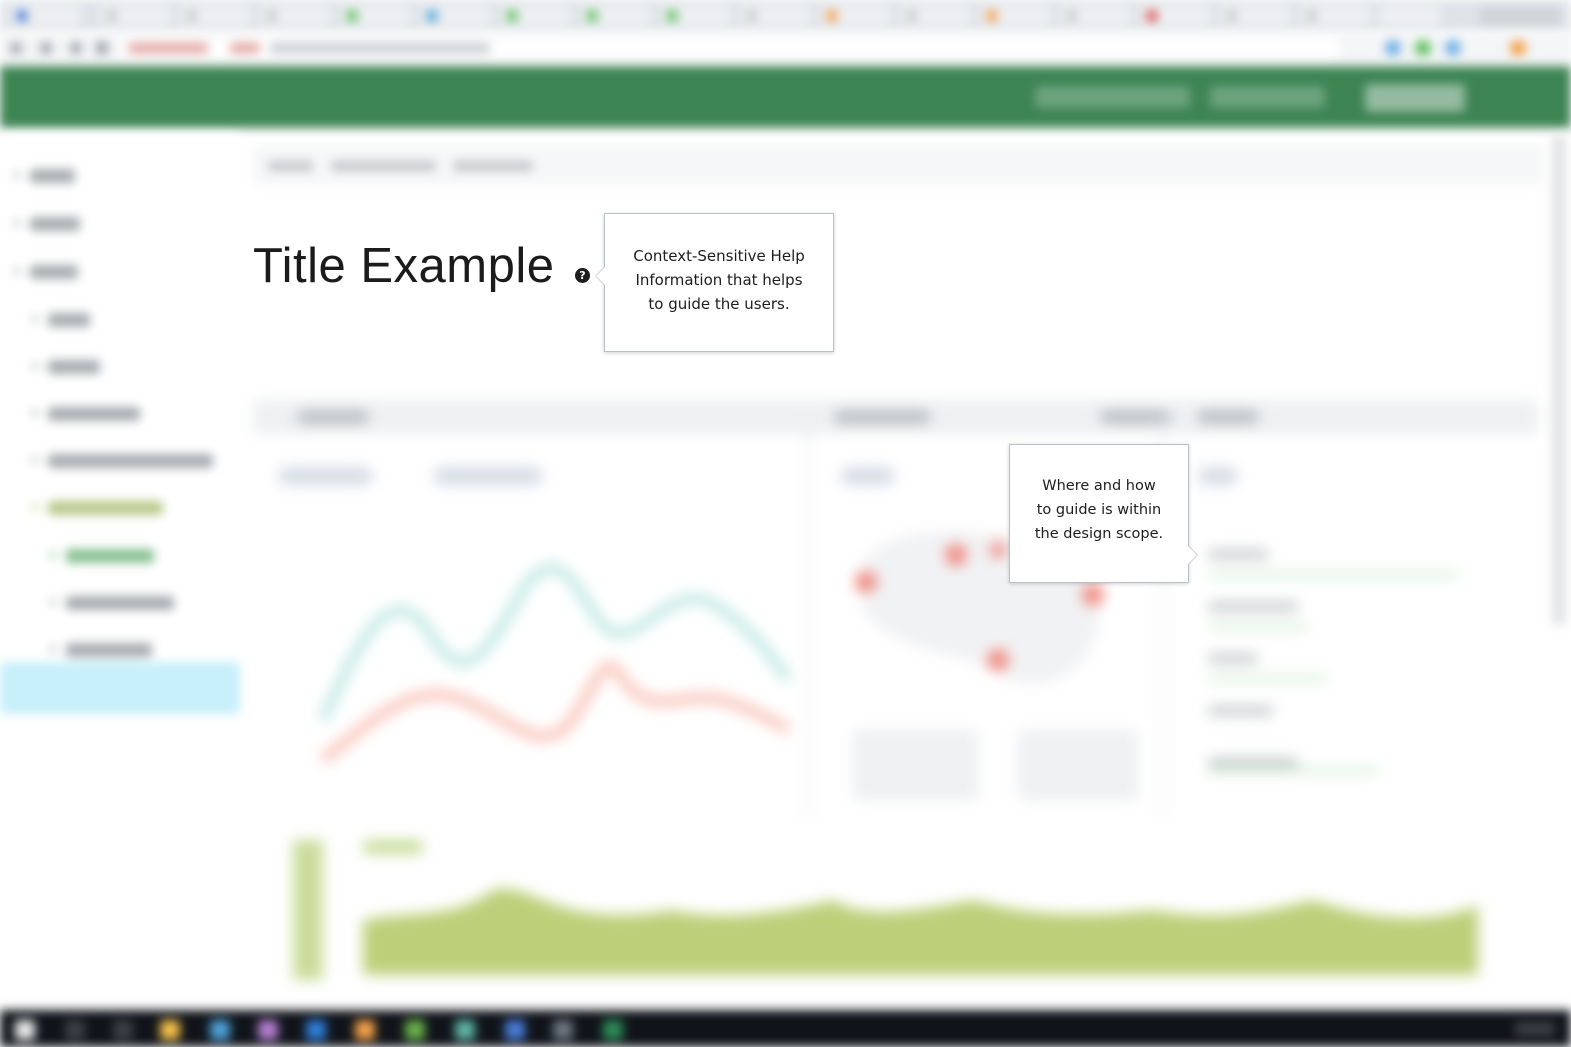 Image resolution: width=1571 pixels, height=1047 pixels. Describe the element at coordinates (1099, 510) in the screenshot. I see `tooltip-line: to guide is within` at that location.